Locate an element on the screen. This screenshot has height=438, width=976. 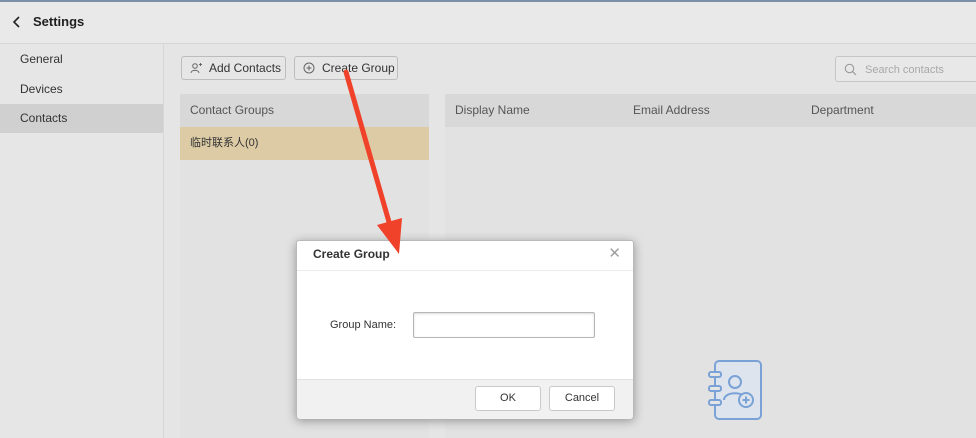
annotation-arrow is located at coordinates (372, 161).